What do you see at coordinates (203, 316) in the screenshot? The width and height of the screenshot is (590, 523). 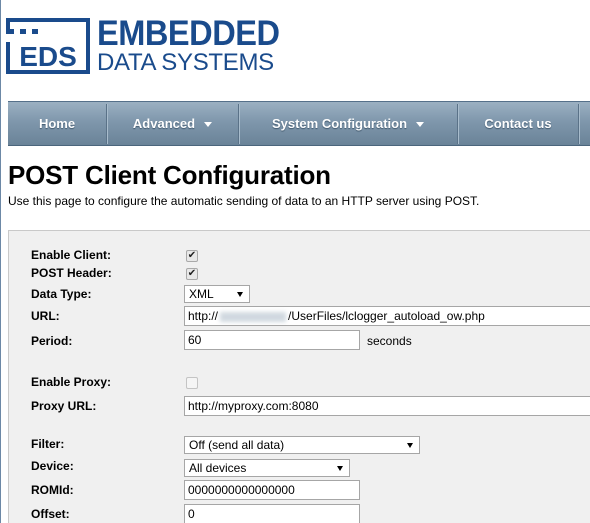 I see `url-prefix: http://` at bounding box center [203, 316].